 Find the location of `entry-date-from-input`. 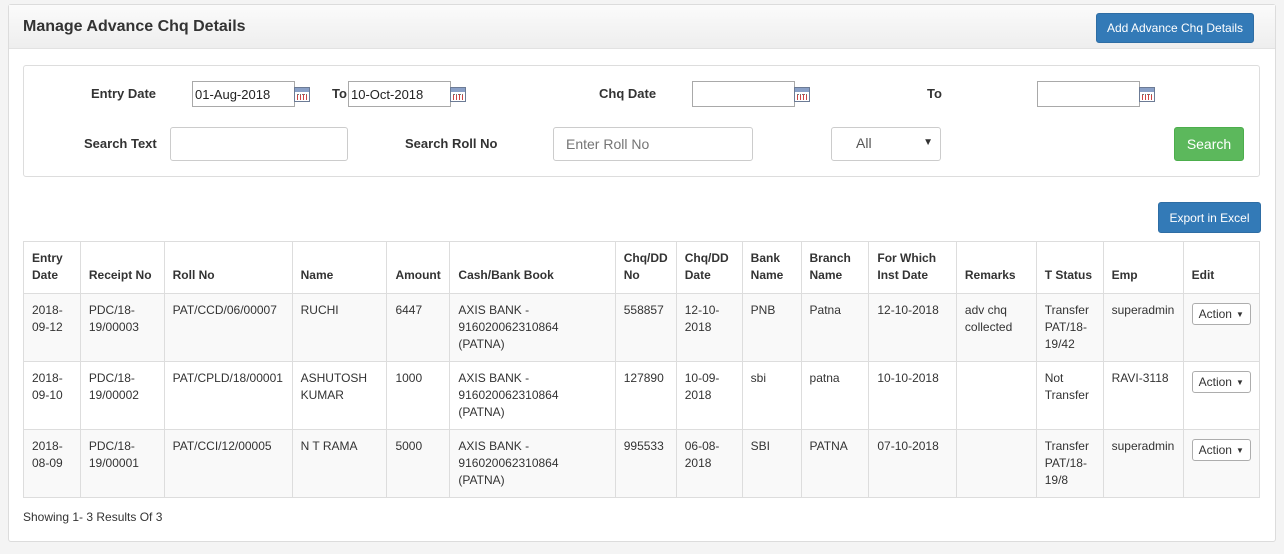

entry-date-from-input is located at coordinates (243, 94).